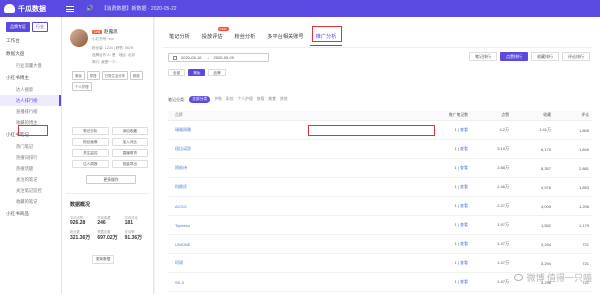 The width and height of the screenshot is (600, 294). Describe the element at coordinates (30, 111) in the screenshot. I see `sidebar-item: 直播排行榜` at that location.